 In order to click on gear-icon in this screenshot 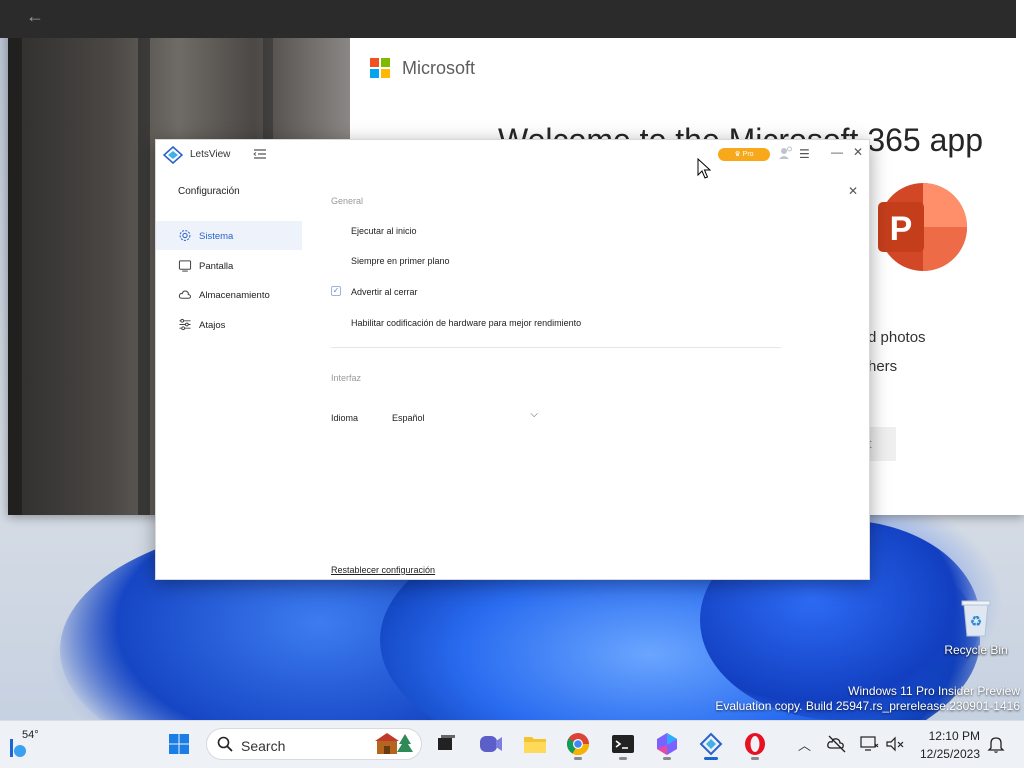, I will do `click(185, 235)`.